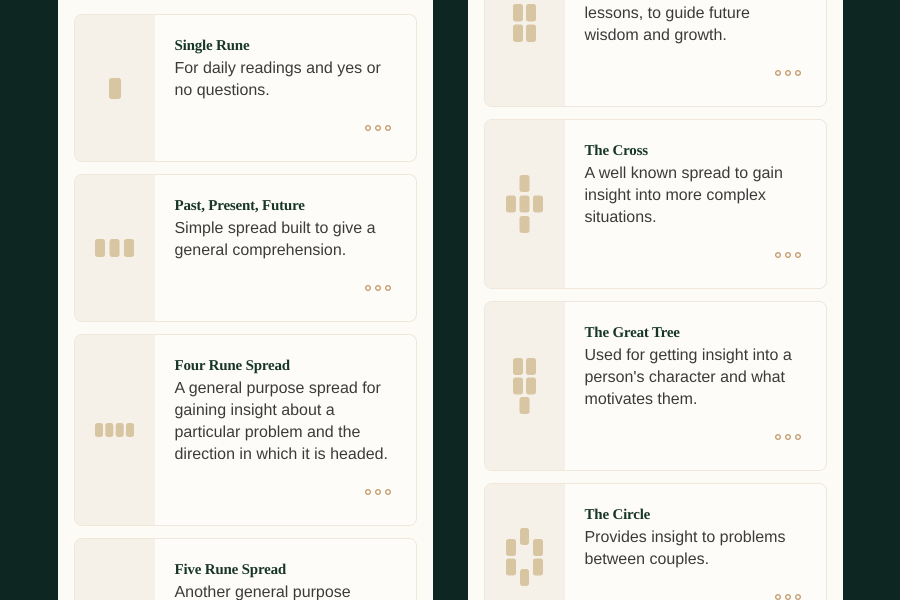  Describe the element at coordinates (275, 240) in the screenshot. I see `card-description: Simple spread built to give a general comprehension.` at that location.